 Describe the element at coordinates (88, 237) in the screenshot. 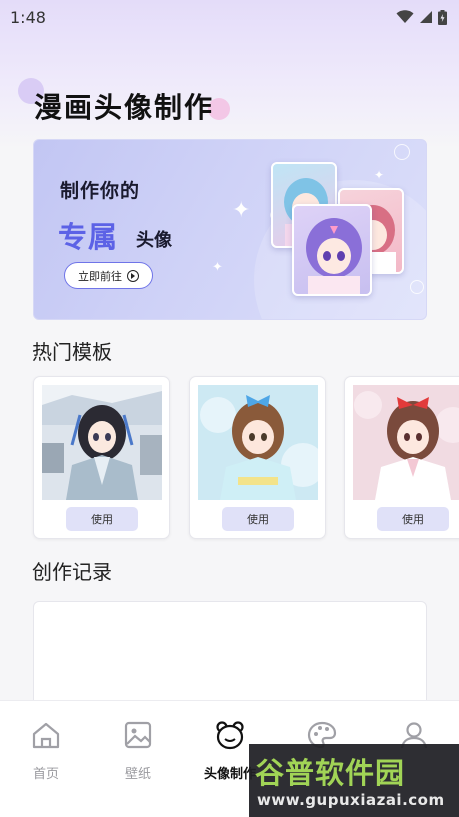

I see `banner-highlight: 专属` at that location.